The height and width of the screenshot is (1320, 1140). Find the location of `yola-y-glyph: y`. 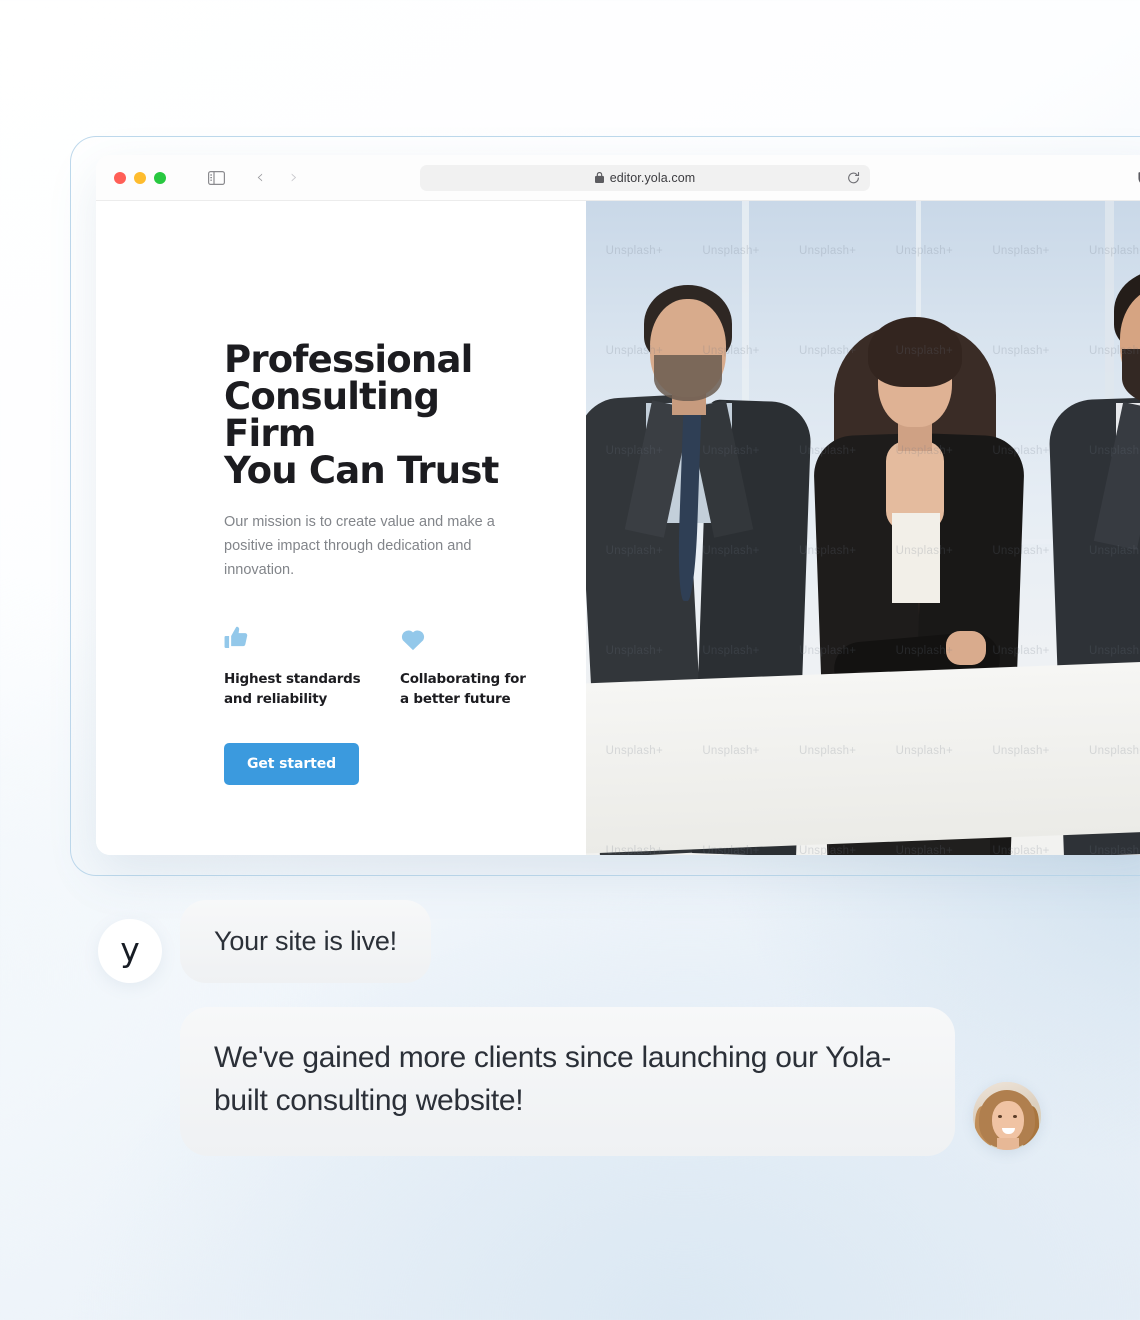

yola-y-glyph: y is located at coordinates (130, 949).